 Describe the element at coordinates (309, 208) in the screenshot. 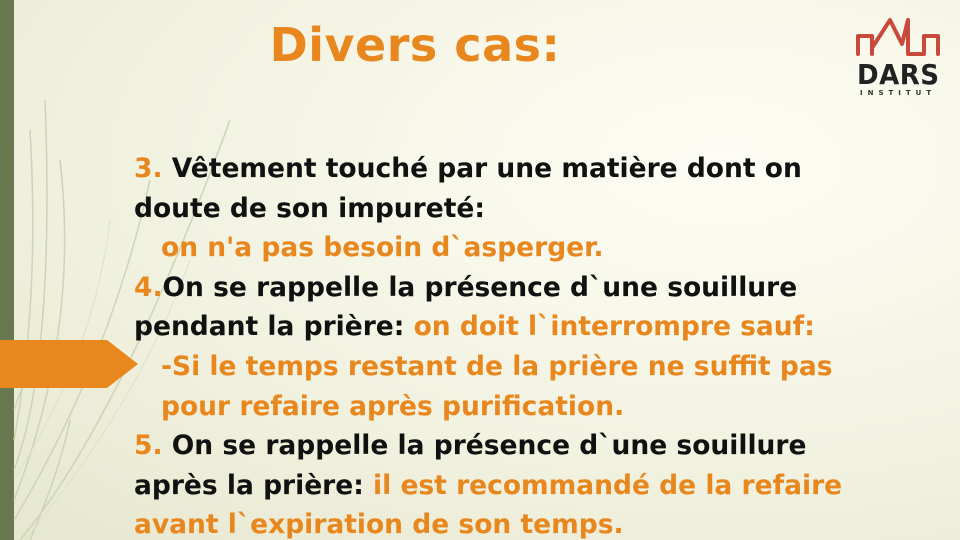

I see `item-3-text-2: doute de son impureté:` at that location.